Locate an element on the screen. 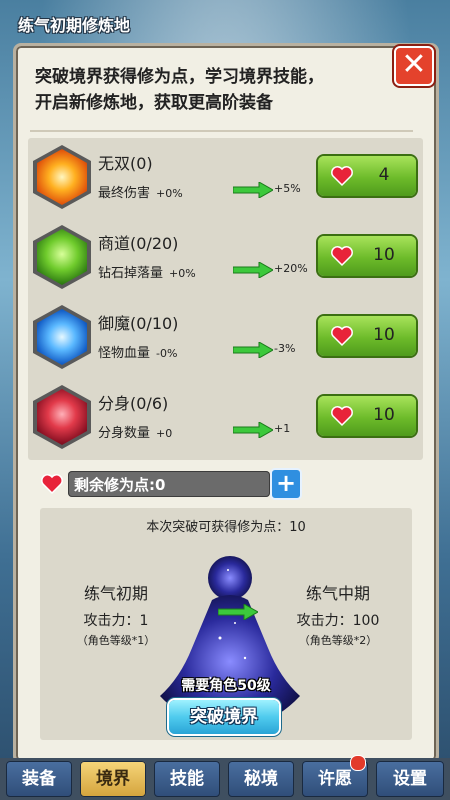  bottom-tab-bar: 装备 境界 技能 秘境 许愿 设置 is located at coordinates (225, 777).